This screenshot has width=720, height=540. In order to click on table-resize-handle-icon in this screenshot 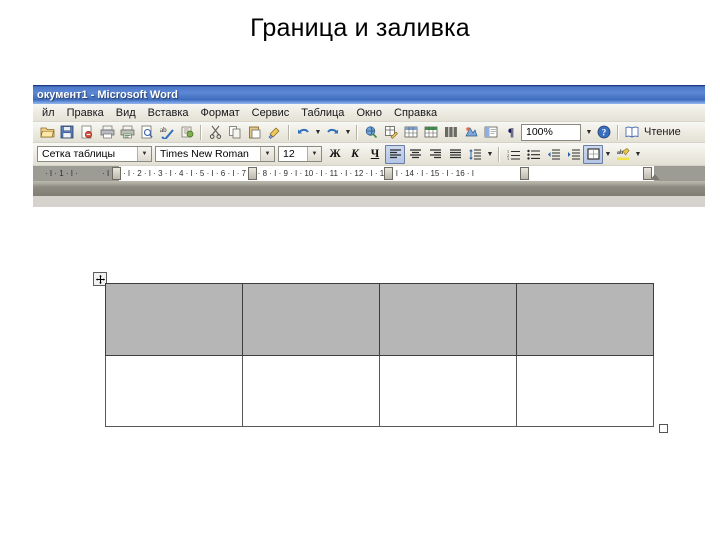, I will do `click(663, 428)`.